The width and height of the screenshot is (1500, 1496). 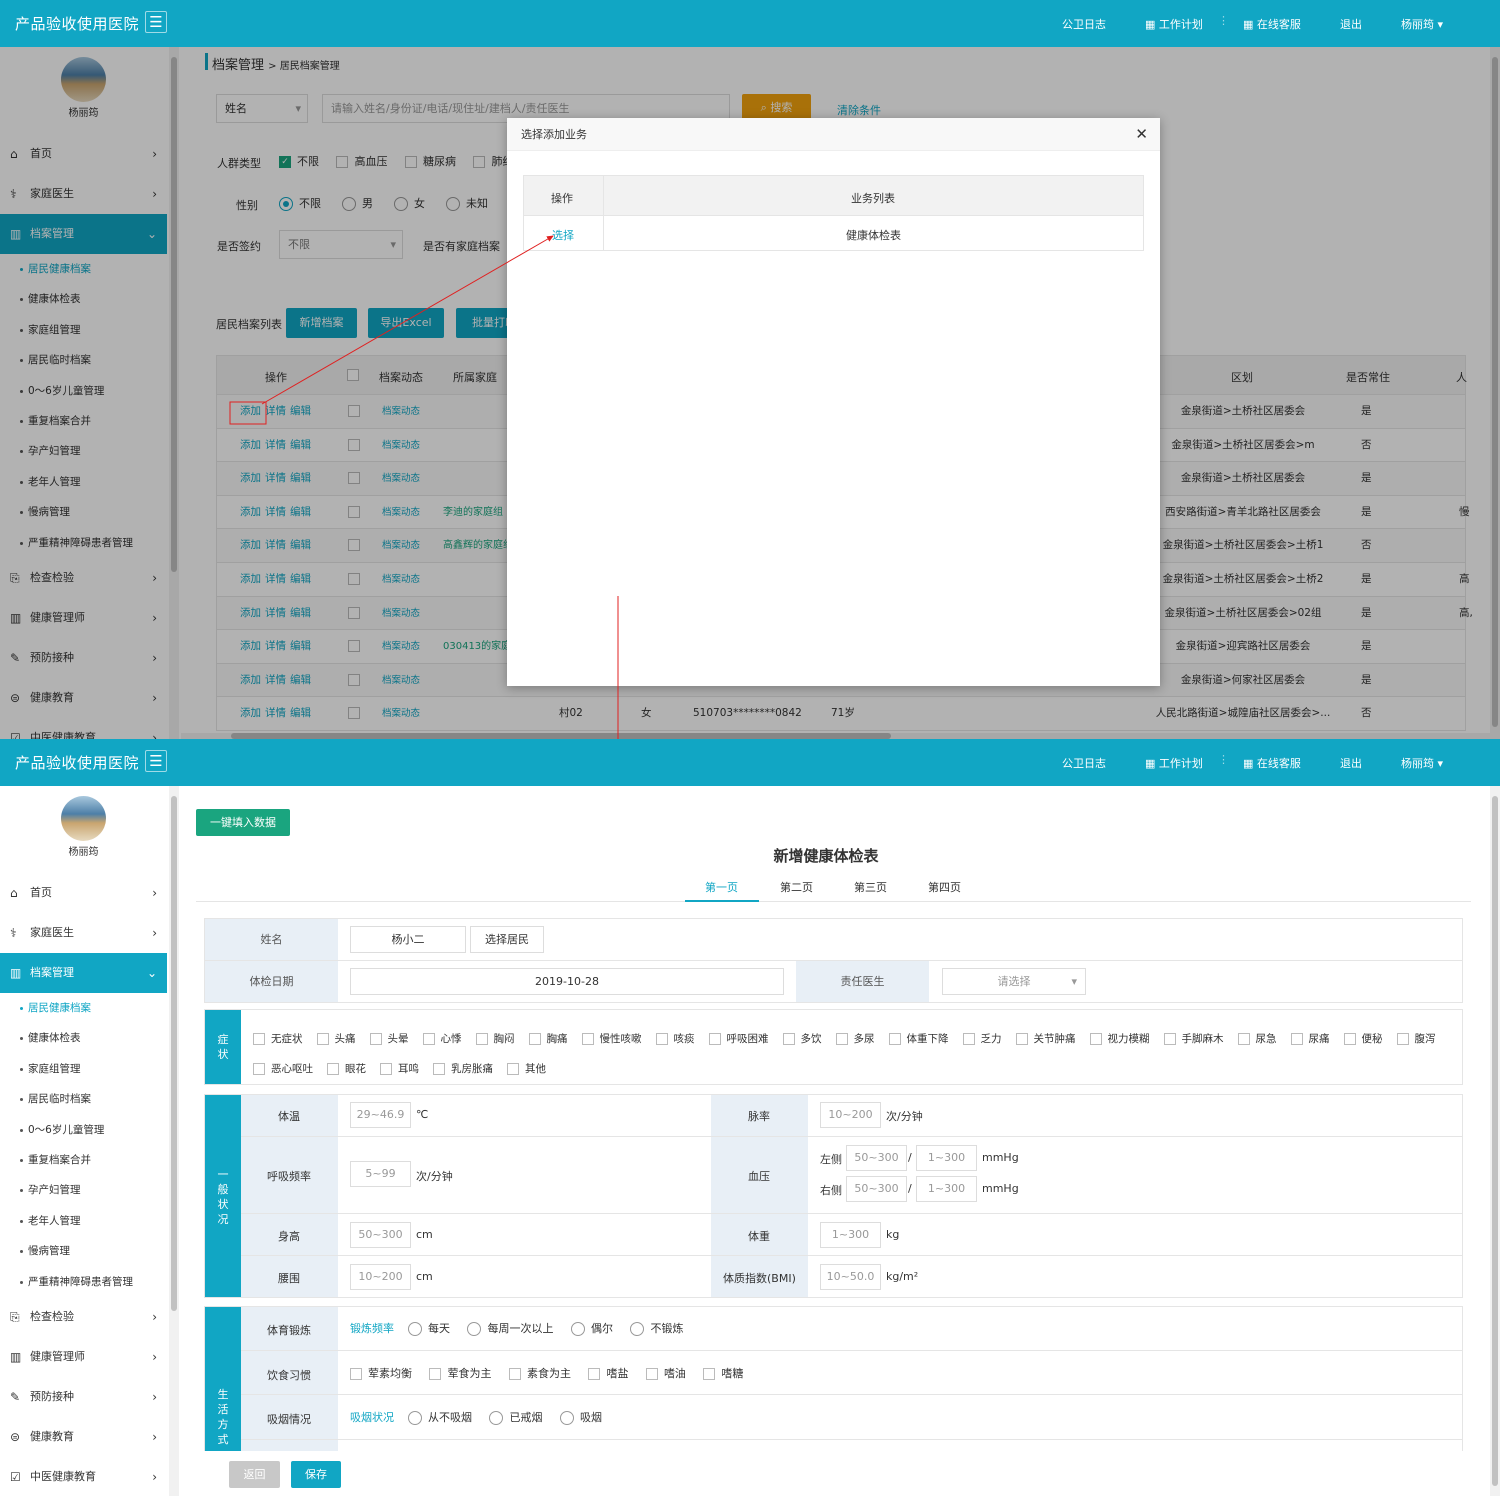 I want to click on pulse-input: 10~200, so click(x=850, y=1115).